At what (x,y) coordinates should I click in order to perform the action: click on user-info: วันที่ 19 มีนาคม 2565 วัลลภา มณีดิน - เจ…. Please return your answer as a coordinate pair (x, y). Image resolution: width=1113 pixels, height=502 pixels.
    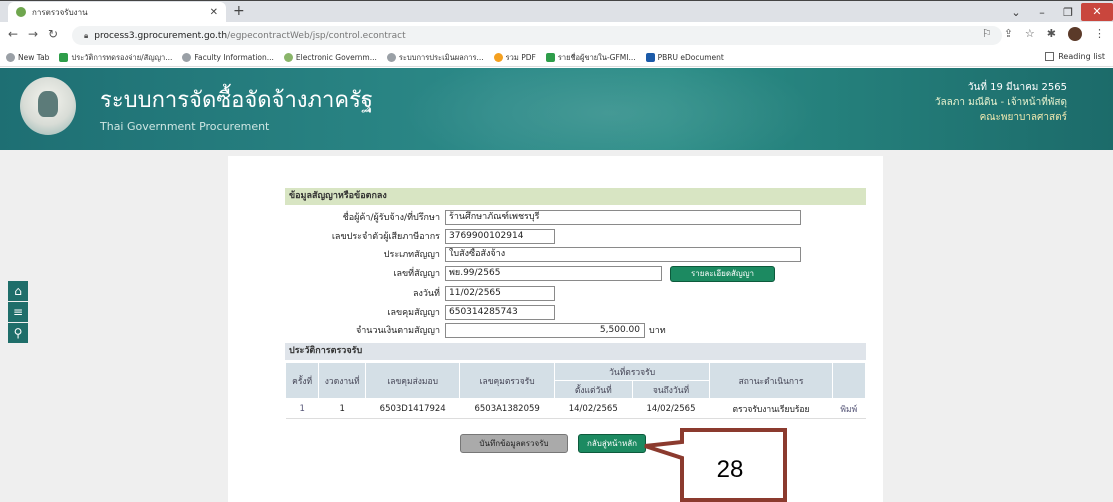
    Looking at the image, I should click on (1001, 102).